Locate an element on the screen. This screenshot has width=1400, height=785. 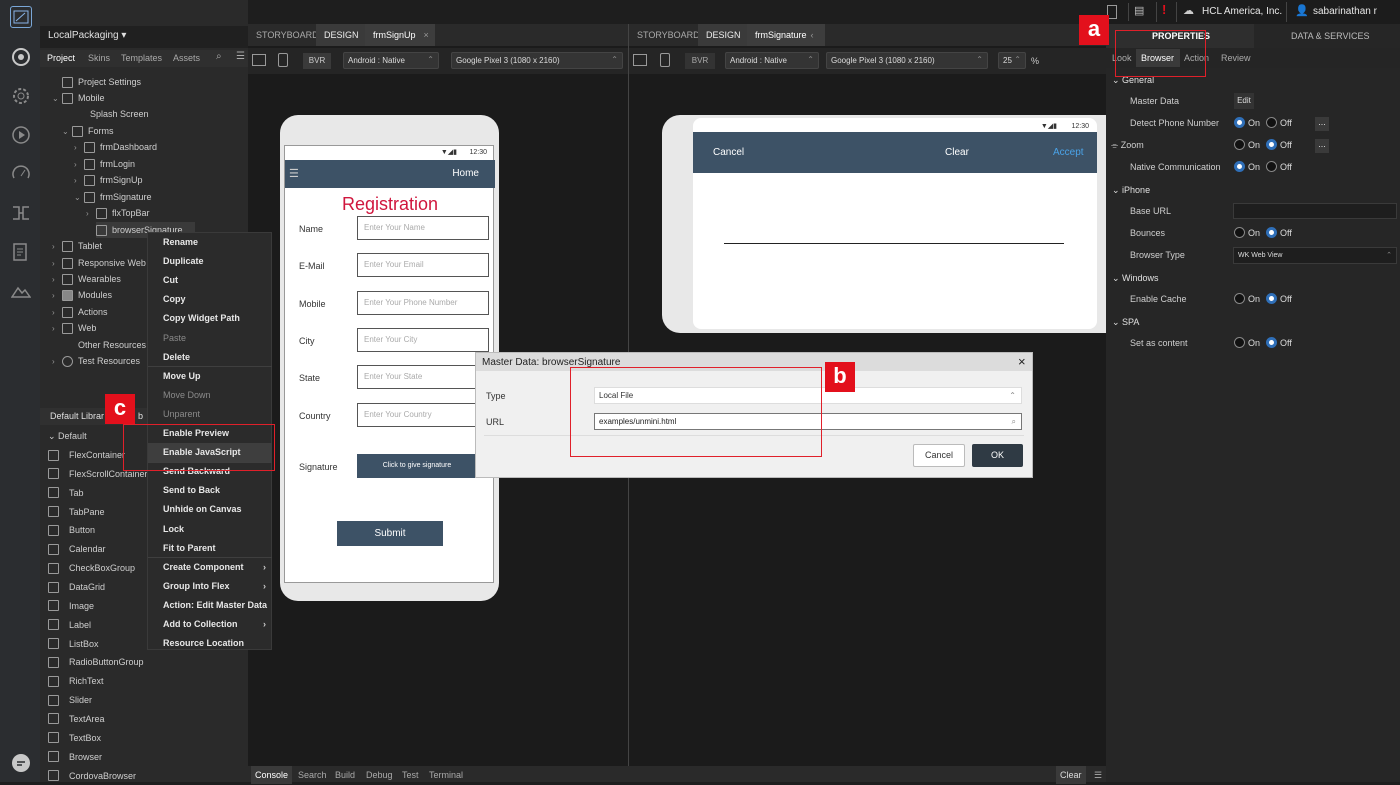
widget-item: CheckBoxGroup is located at coordinates (91, 568).